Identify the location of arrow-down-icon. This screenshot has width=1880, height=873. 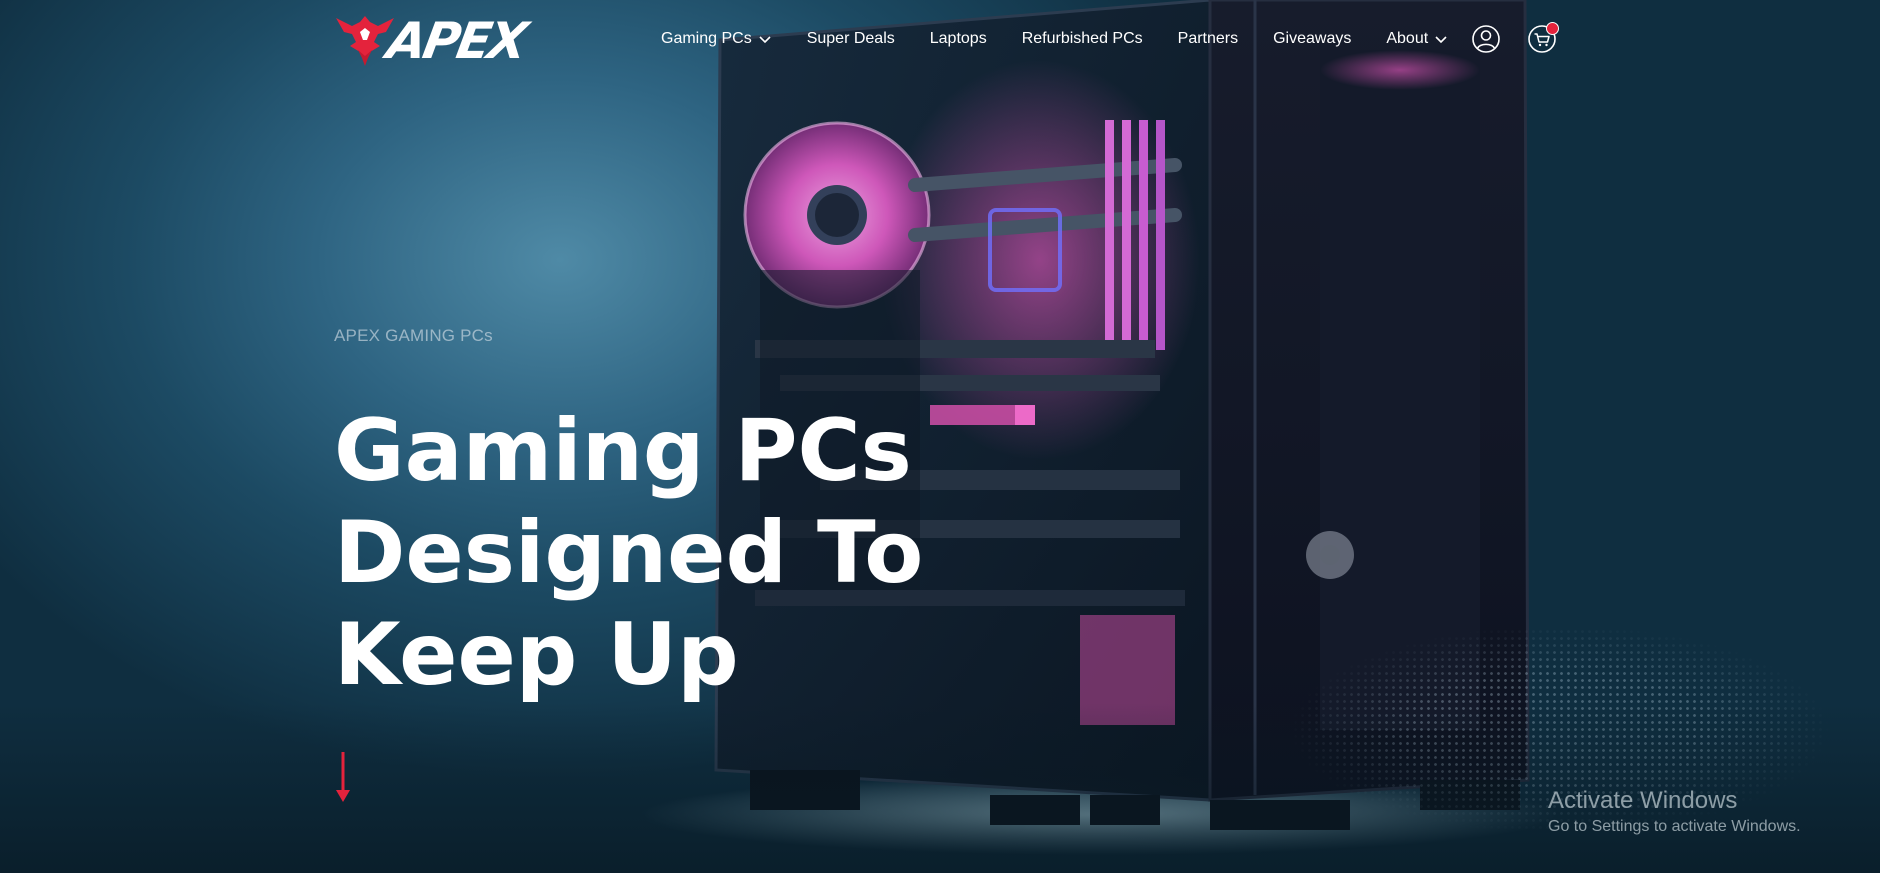
(343, 778).